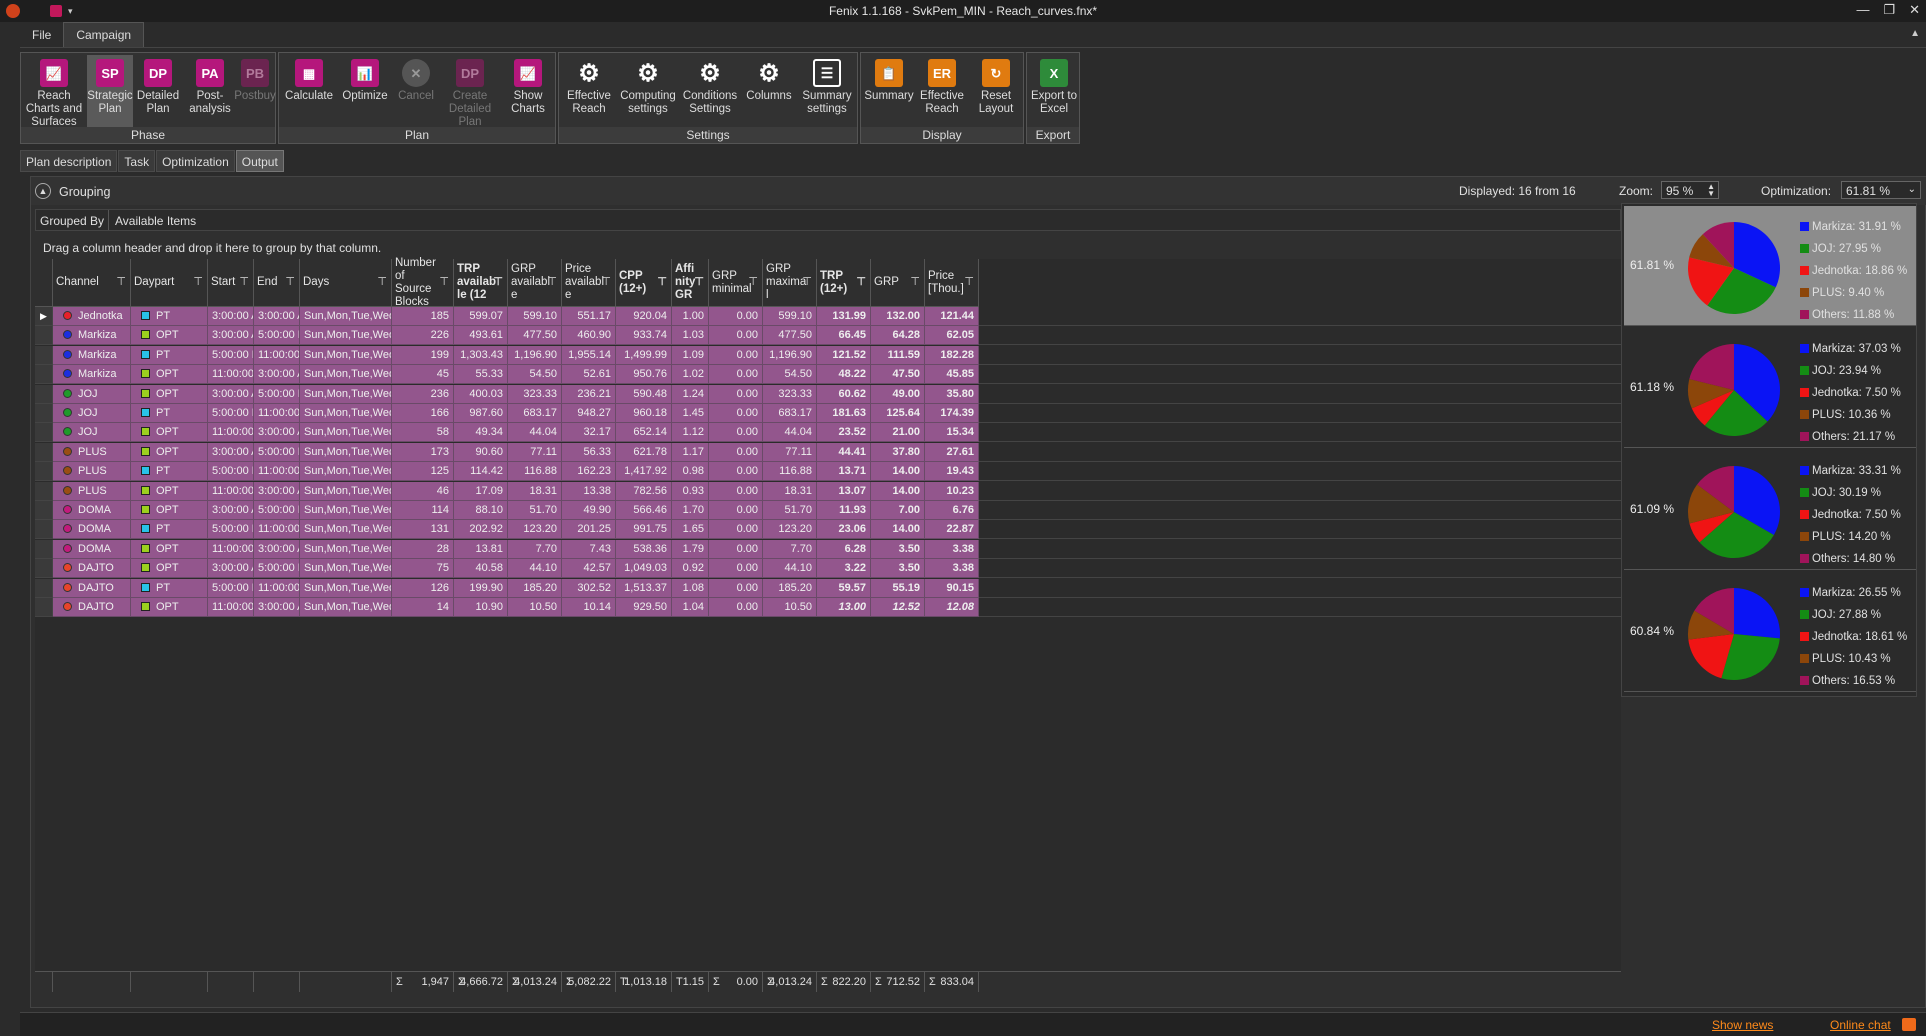 This screenshot has height=1036, width=1926. Describe the element at coordinates (898, 316) in the screenshot. I see `table-cell-grp: 132.00` at that location.